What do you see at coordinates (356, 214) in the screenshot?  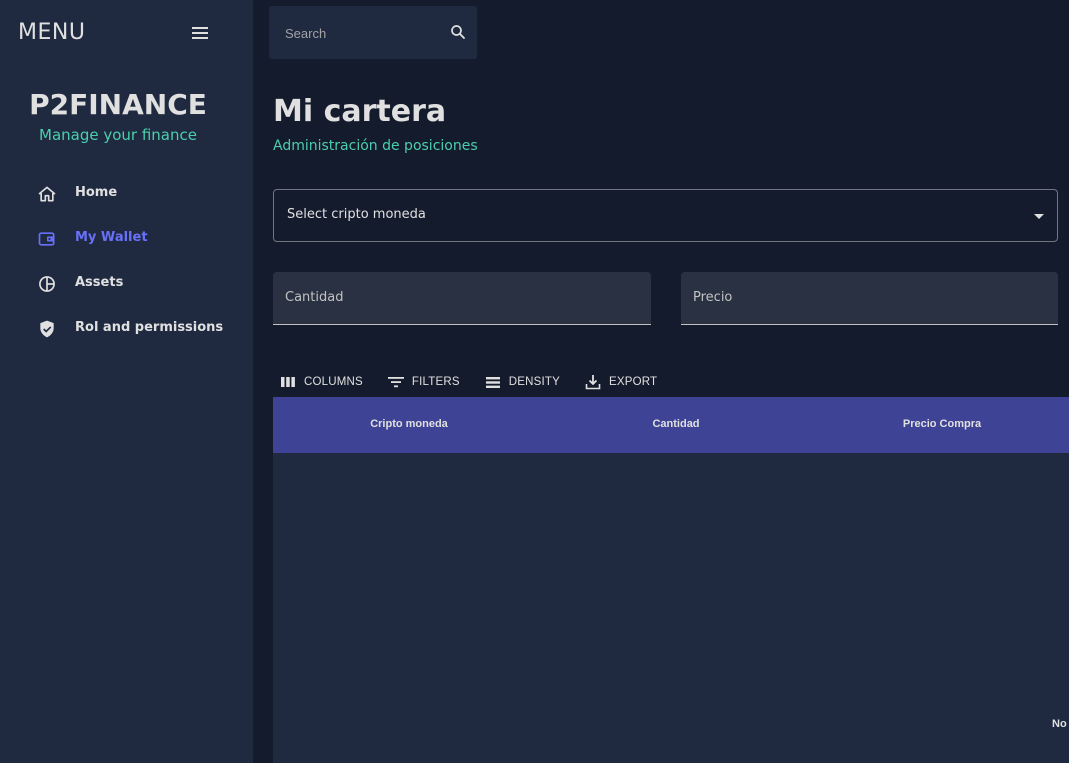 I see `crypto-select-placeholder: Select cripto moneda` at bounding box center [356, 214].